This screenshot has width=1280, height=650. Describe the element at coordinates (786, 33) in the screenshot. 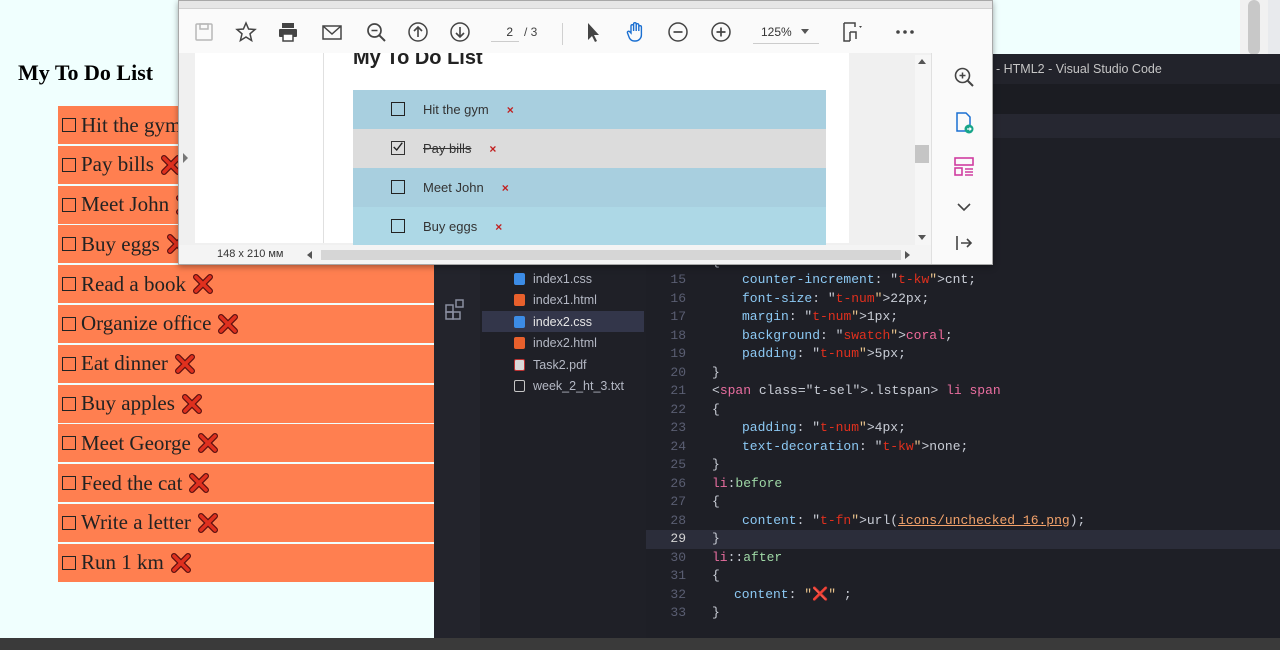

I see `zoom-select: 125%` at that location.